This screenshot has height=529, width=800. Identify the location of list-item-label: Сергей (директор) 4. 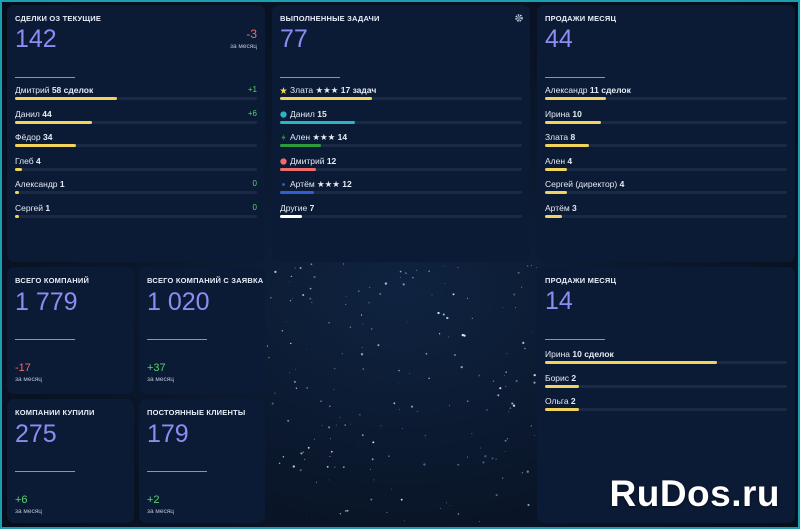
(584, 184).